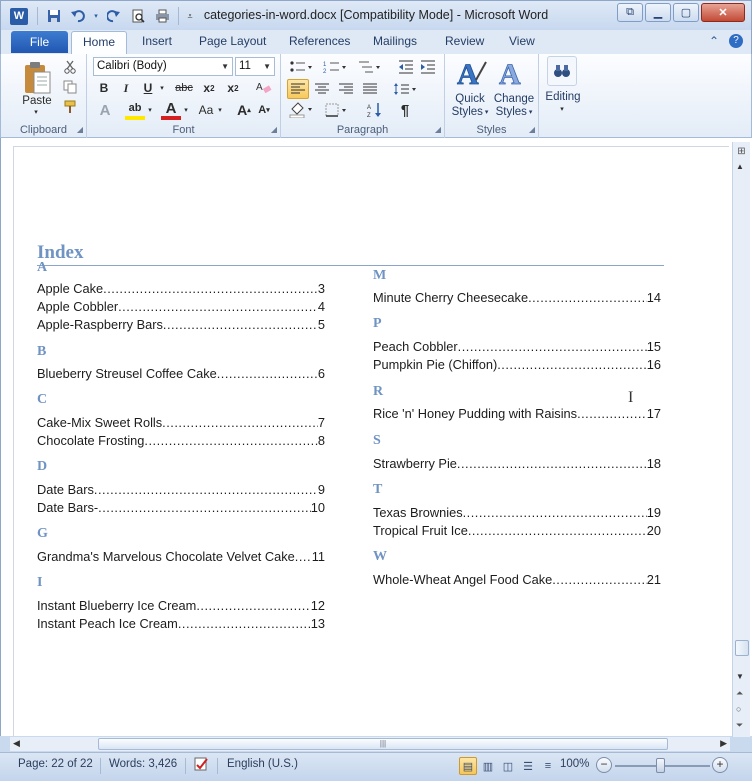 Image resolution: width=752 pixels, height=781 pixels. I want to click on vertical-scroll-thumb, so click(742, 648).